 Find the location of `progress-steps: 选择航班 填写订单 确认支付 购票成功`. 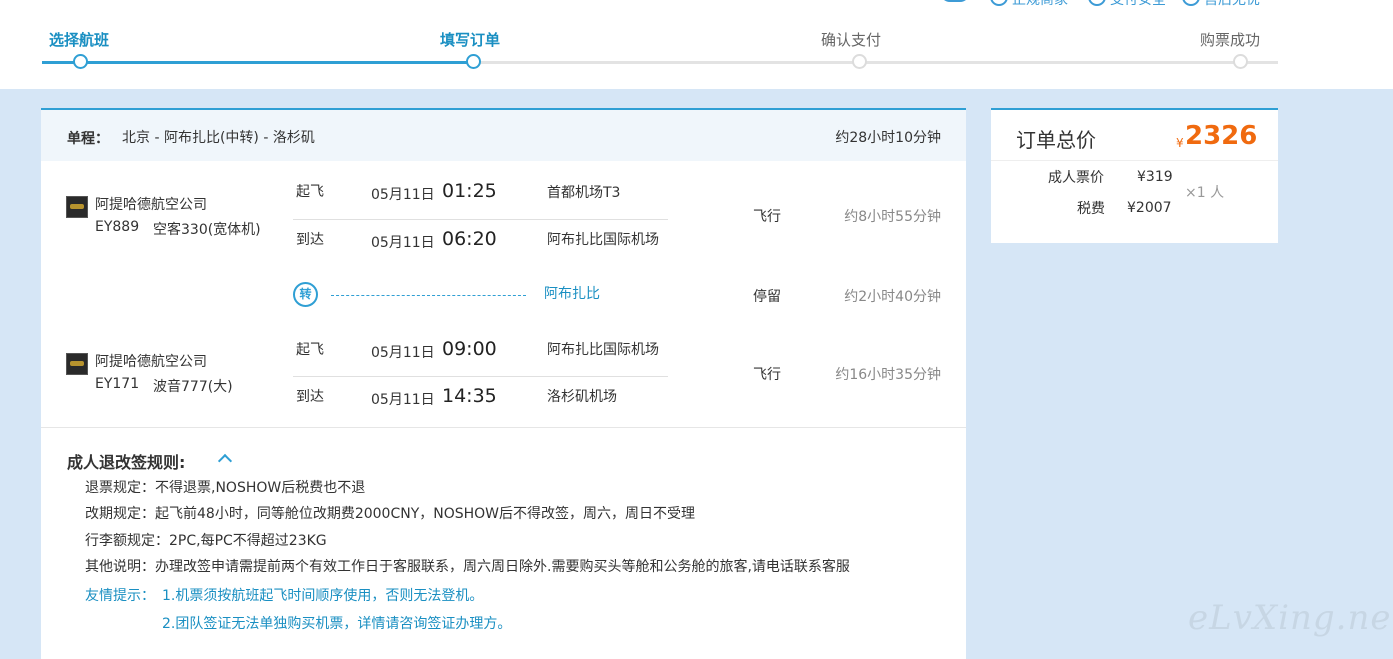

progress-steps: 选择航班 填写订单 确认支付 购票成功 is located at coordinates (696, 44).